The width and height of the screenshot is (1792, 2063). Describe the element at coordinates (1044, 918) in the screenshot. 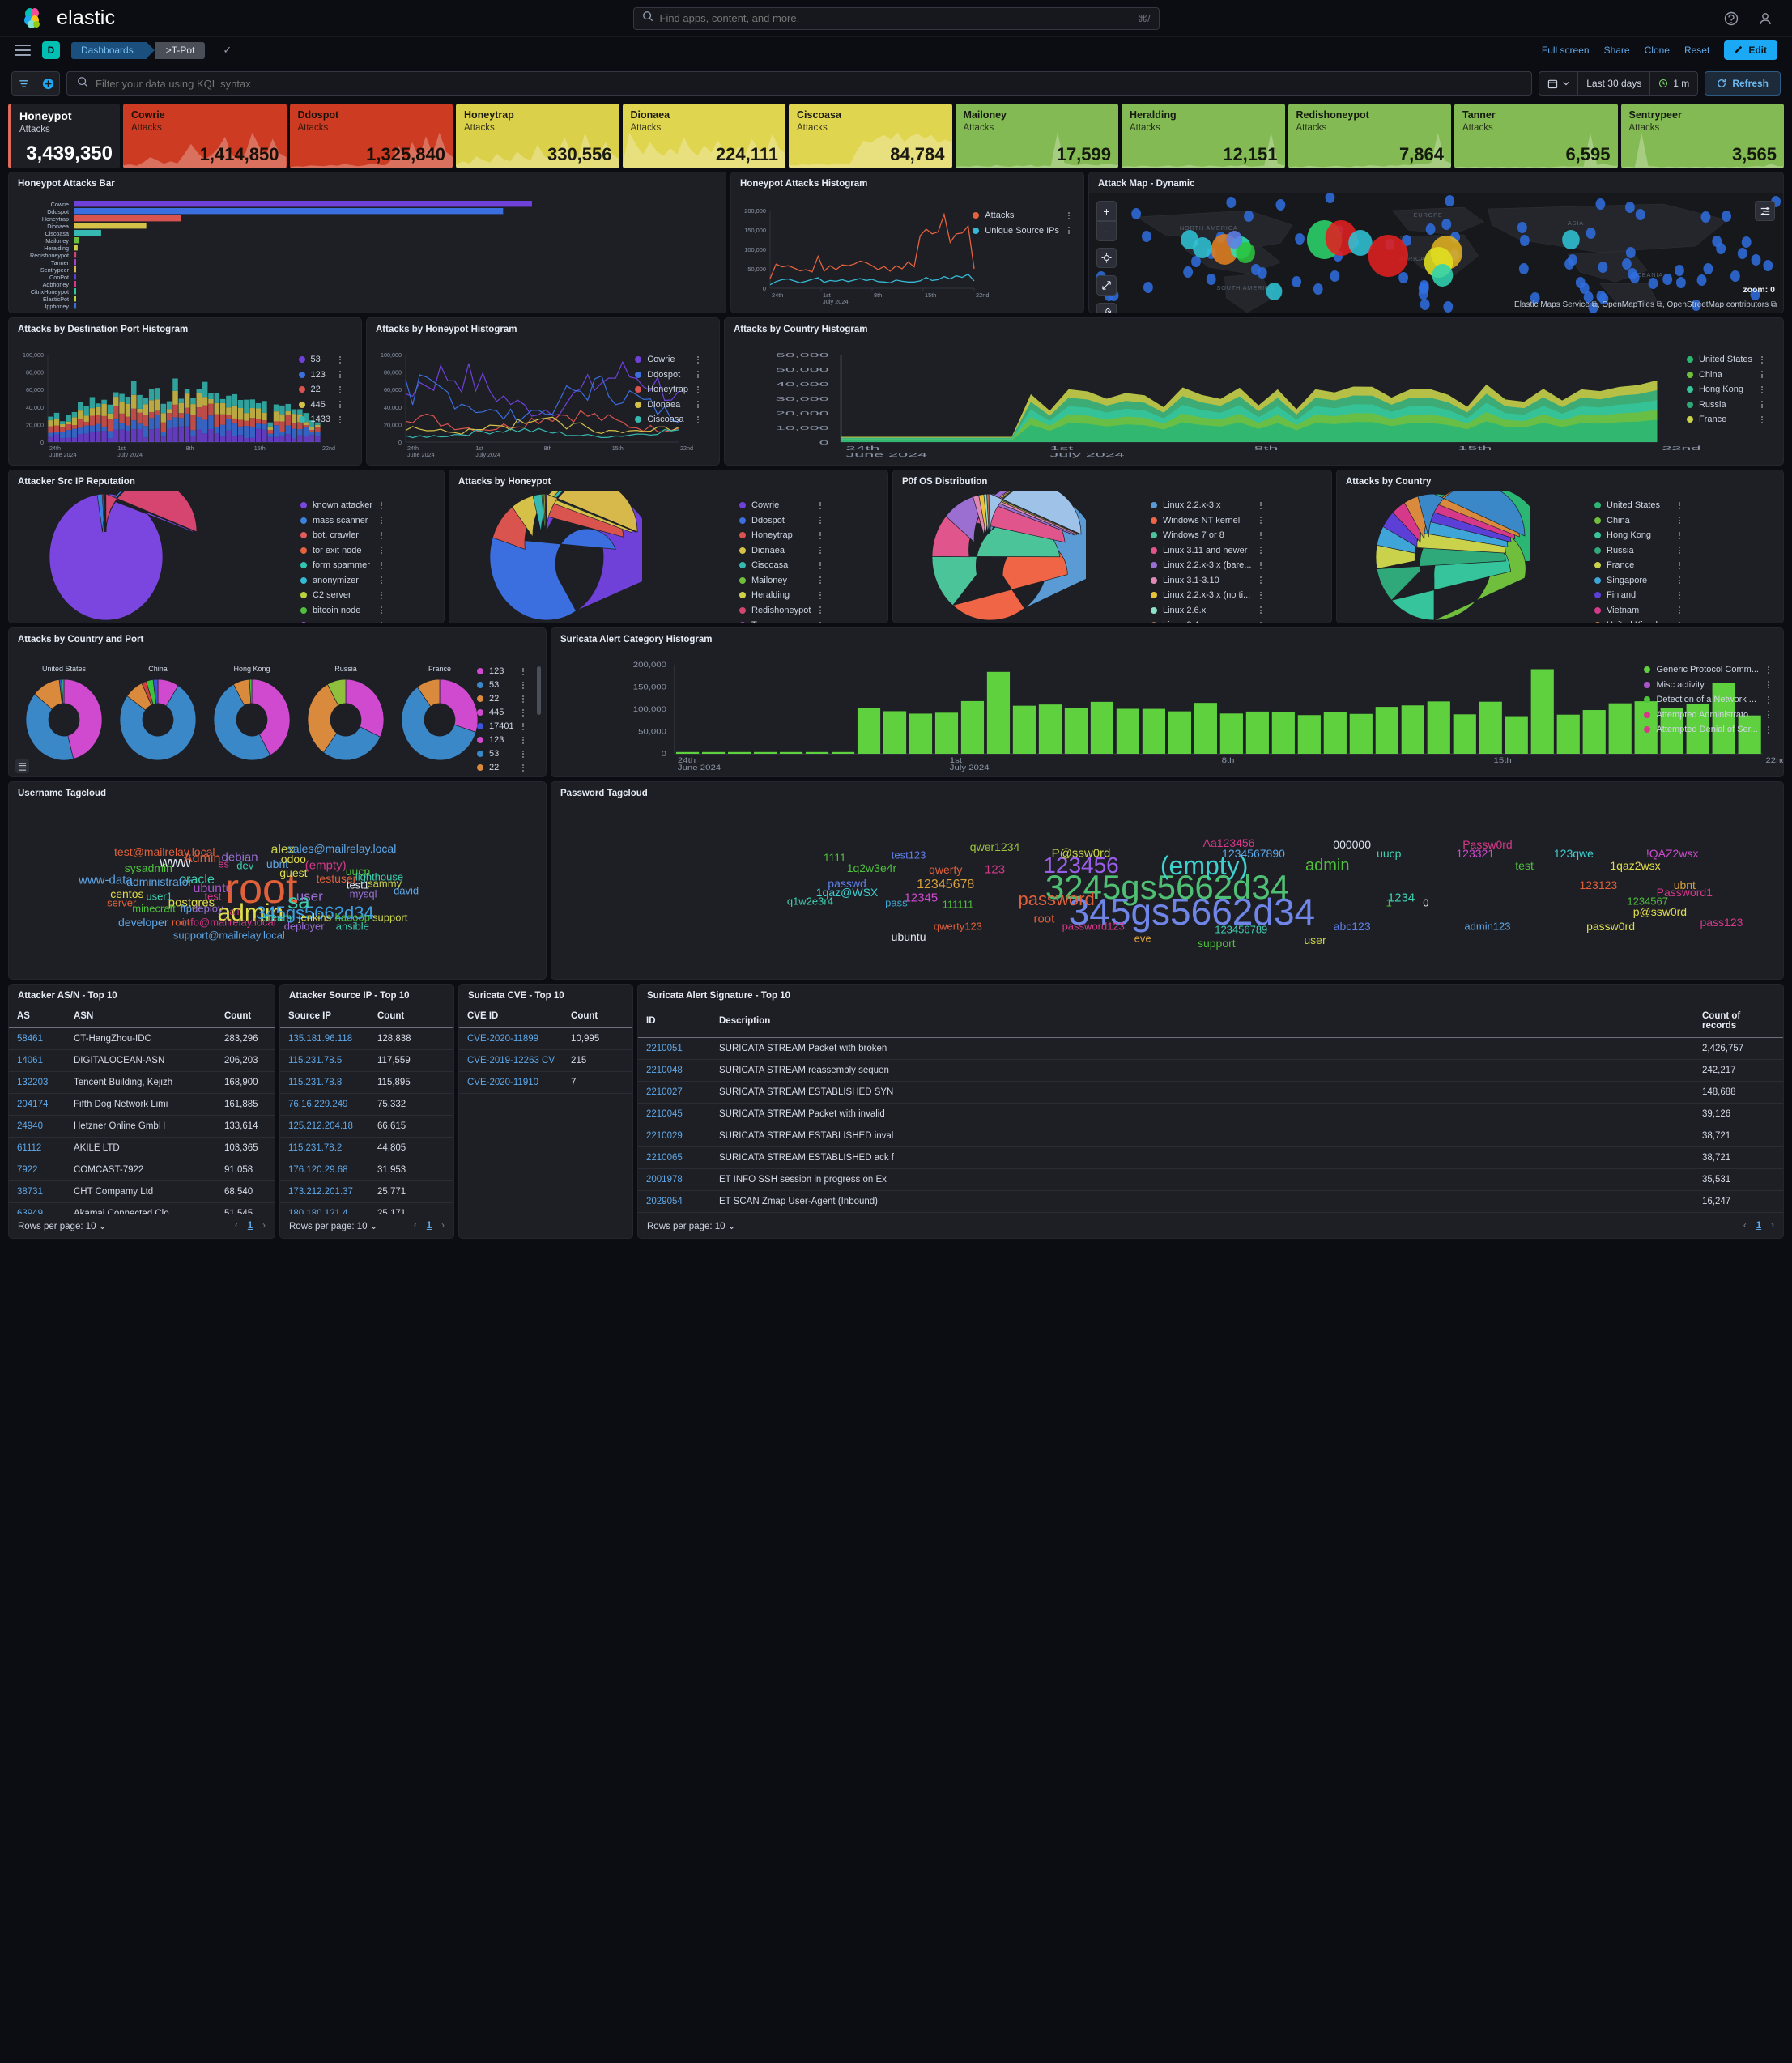

I see `tag-word: root` at that location.